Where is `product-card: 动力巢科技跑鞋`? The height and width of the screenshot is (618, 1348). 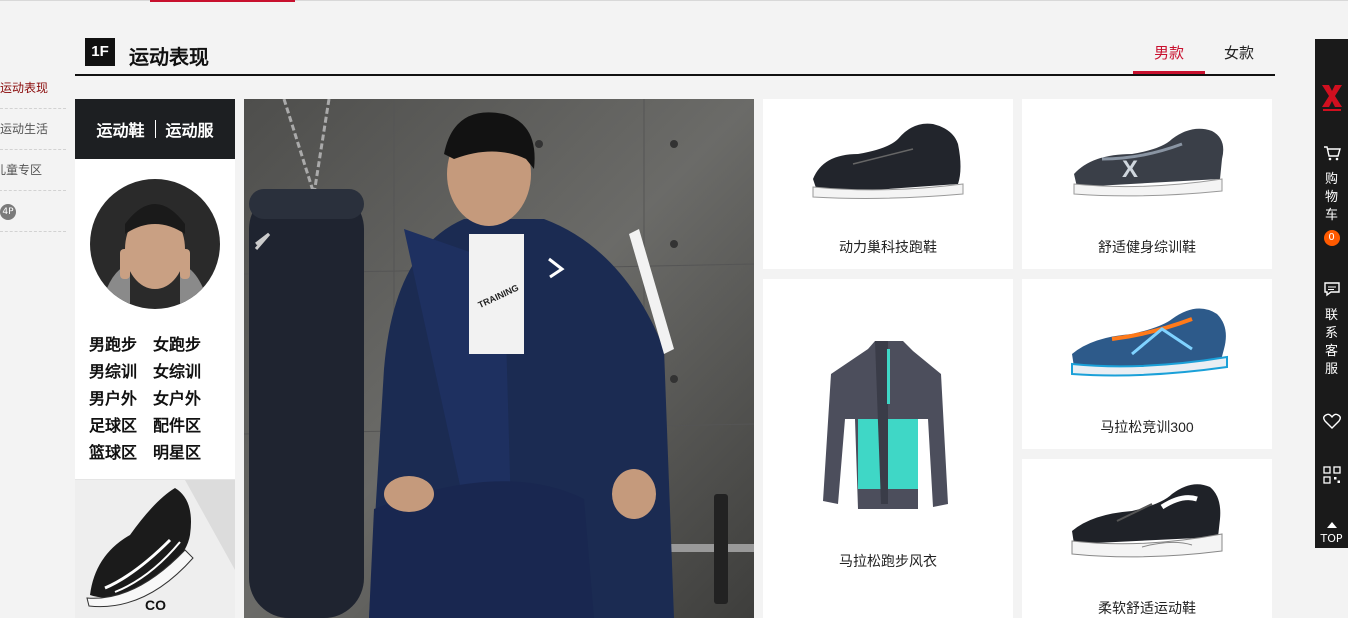 product-card: 动力巢科技跑鞋 is located at coordinates (888, 184).